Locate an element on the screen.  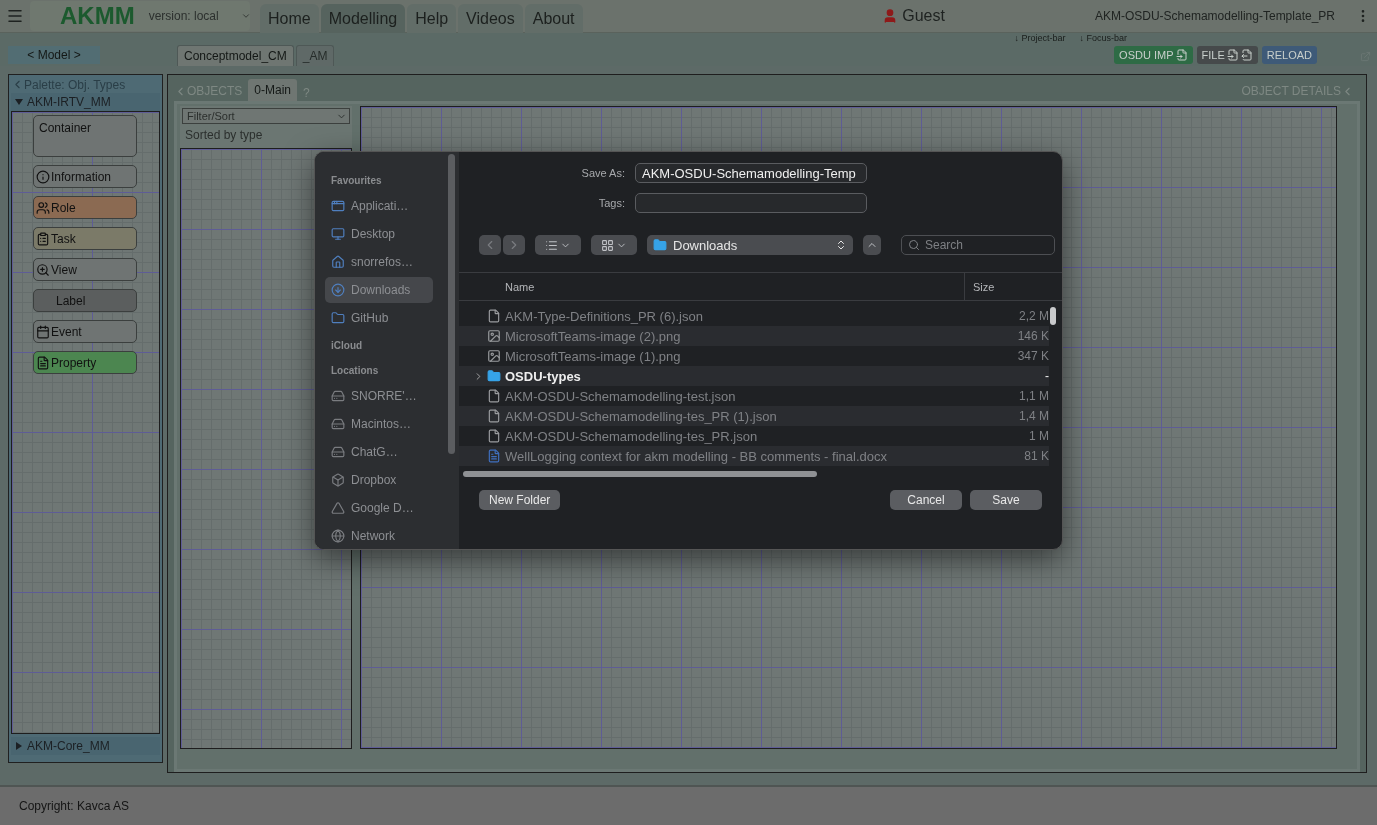
file-size: 347 K is located at coordinates (1033, 356).